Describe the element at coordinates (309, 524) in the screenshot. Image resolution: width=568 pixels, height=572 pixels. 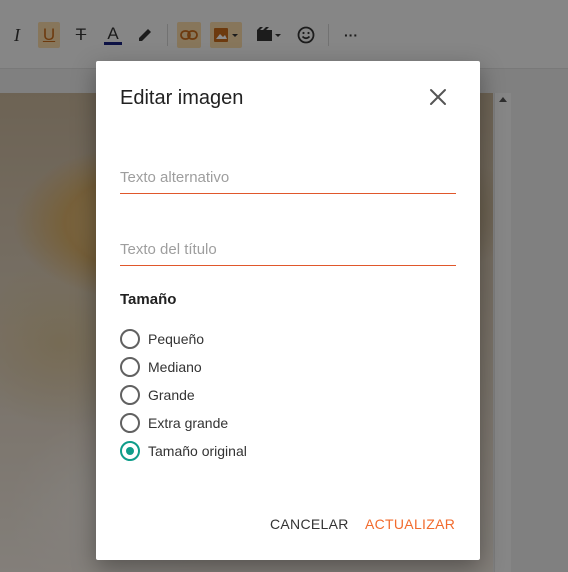
I see `cancel-button: CANCELAR` at that location.